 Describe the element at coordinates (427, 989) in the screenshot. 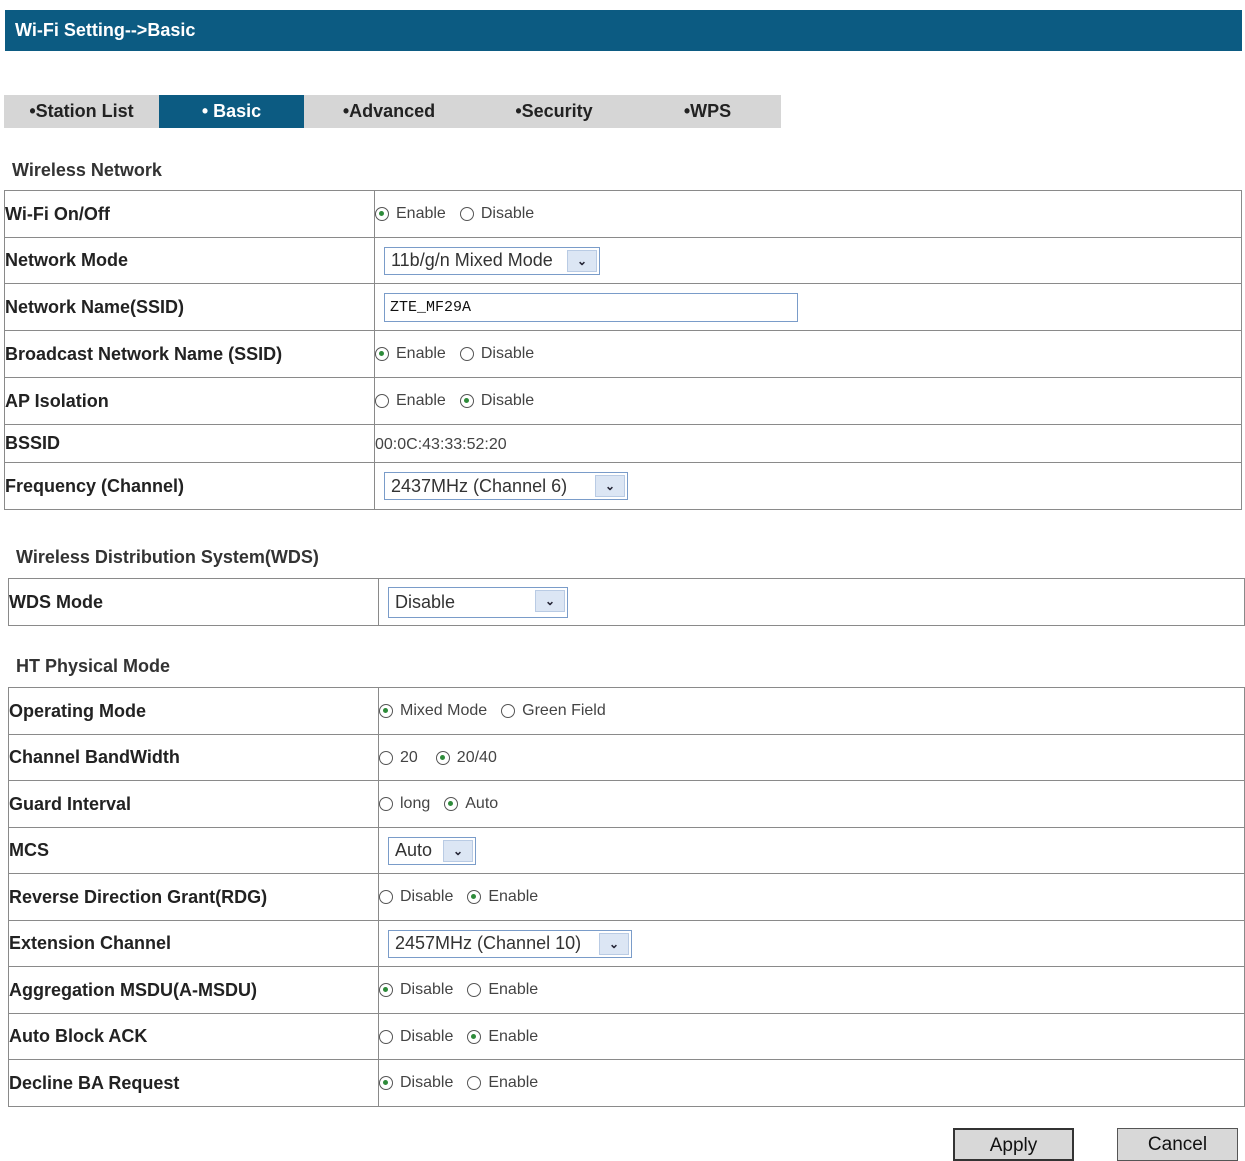

I see `amsdu-disable-label: Disable` at that location.